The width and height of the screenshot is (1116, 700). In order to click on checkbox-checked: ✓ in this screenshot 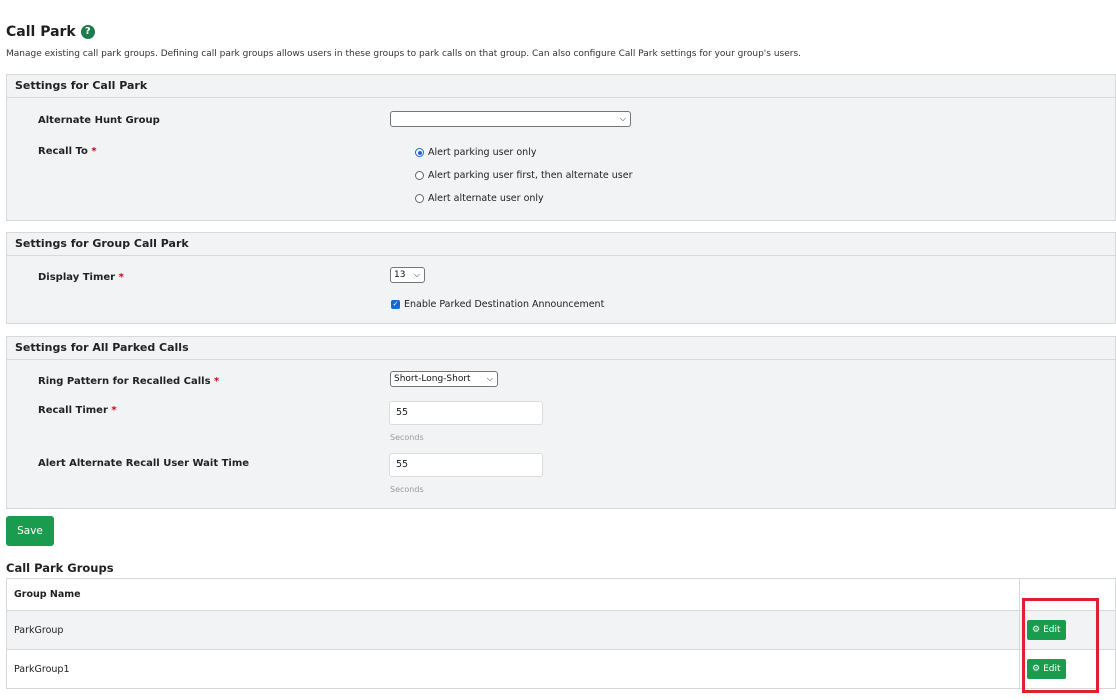, I will do `click(395, 304)`.